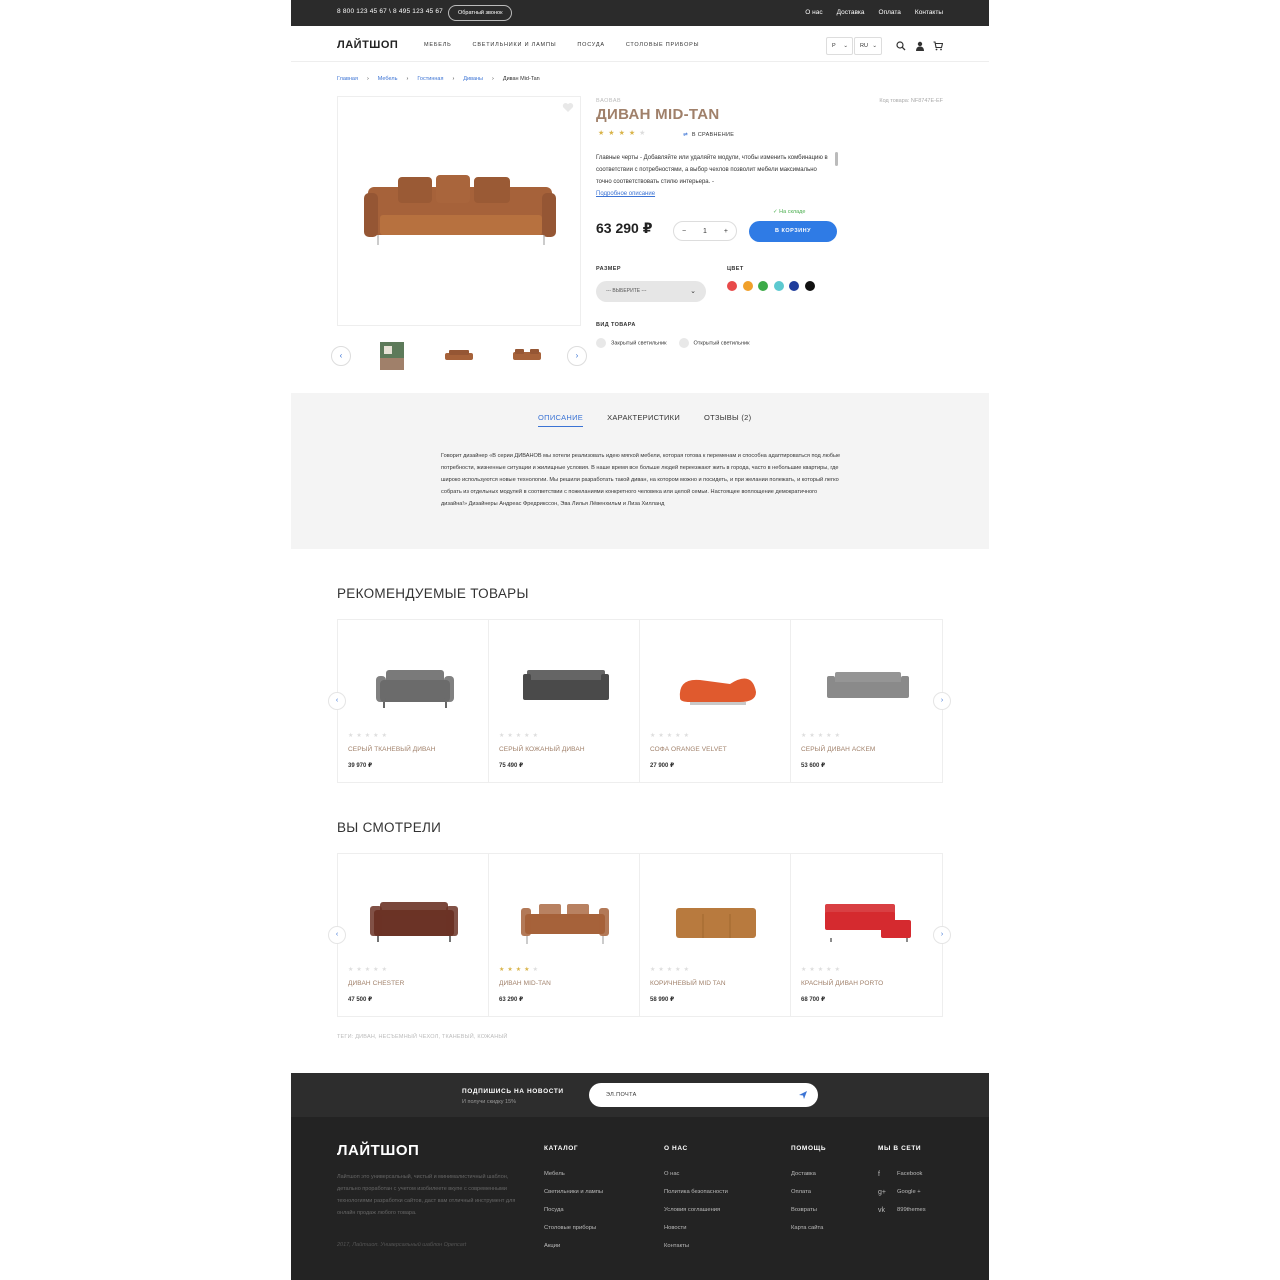  I want to click on footer-link: Светильники и лампы, so click(573, 1192).